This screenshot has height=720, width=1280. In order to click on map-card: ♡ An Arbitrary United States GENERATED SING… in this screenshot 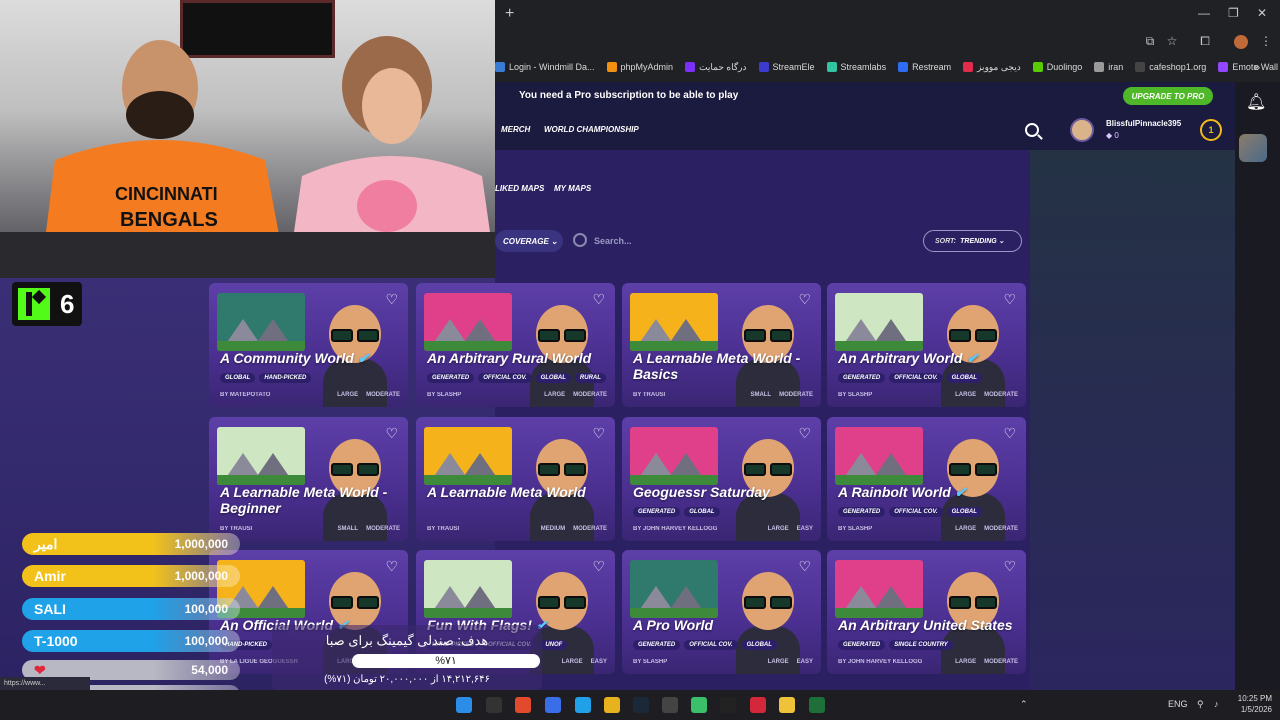, I will do `click(926, 612)`.